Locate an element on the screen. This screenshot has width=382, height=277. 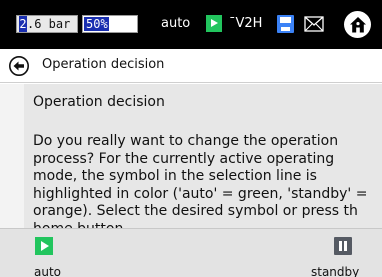
home-icon is located at coordinates (357, 24).